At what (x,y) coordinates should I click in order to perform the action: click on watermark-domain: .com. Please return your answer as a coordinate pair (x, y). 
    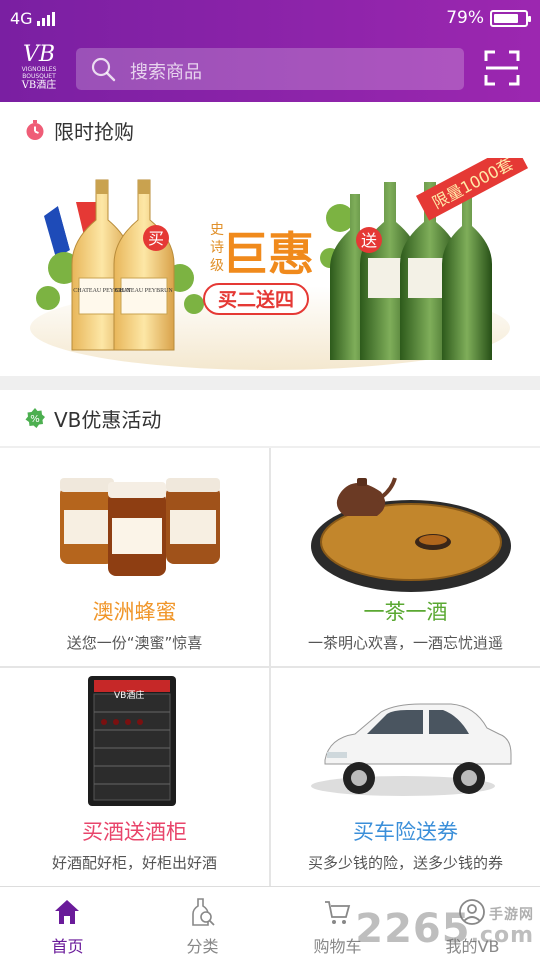
    Looking at the image, I should click on (502, 935).